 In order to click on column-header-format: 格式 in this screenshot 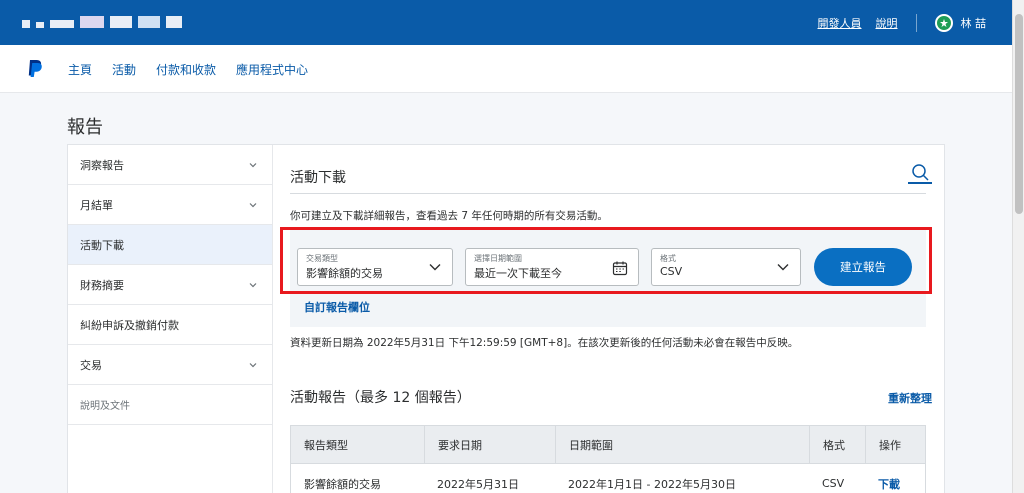, I will do `click(837, 444)`.